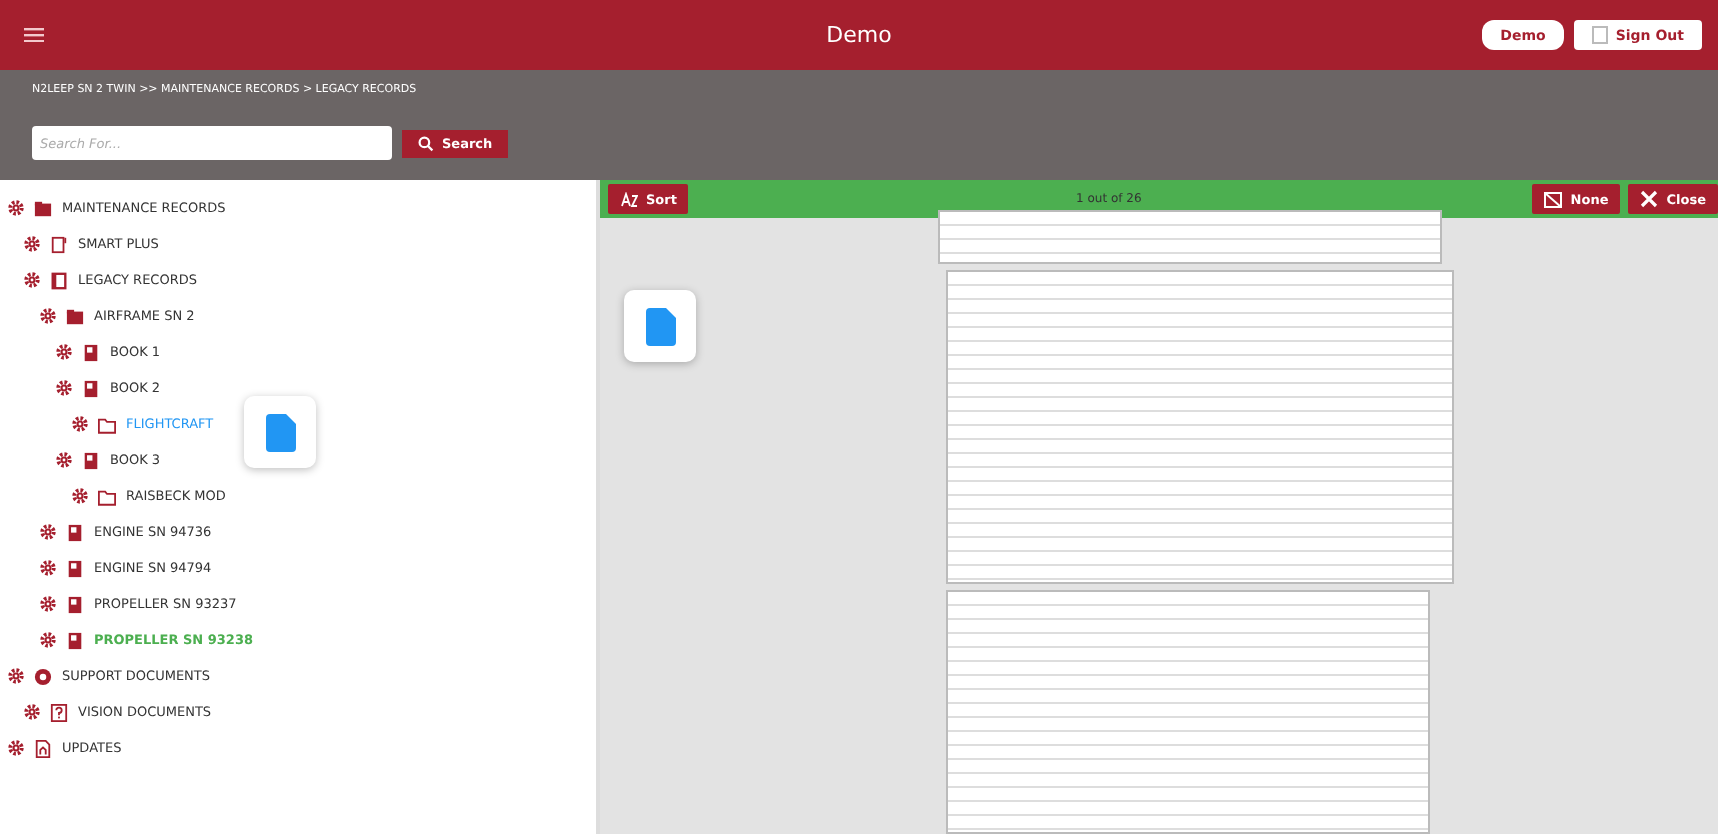 Image resolution: width=1718 pixels, height=834 pixels. What do you see at coordinates (1553, 199) in the screenshot?
I see `grid-icon` at bounding box center [1553, 199].